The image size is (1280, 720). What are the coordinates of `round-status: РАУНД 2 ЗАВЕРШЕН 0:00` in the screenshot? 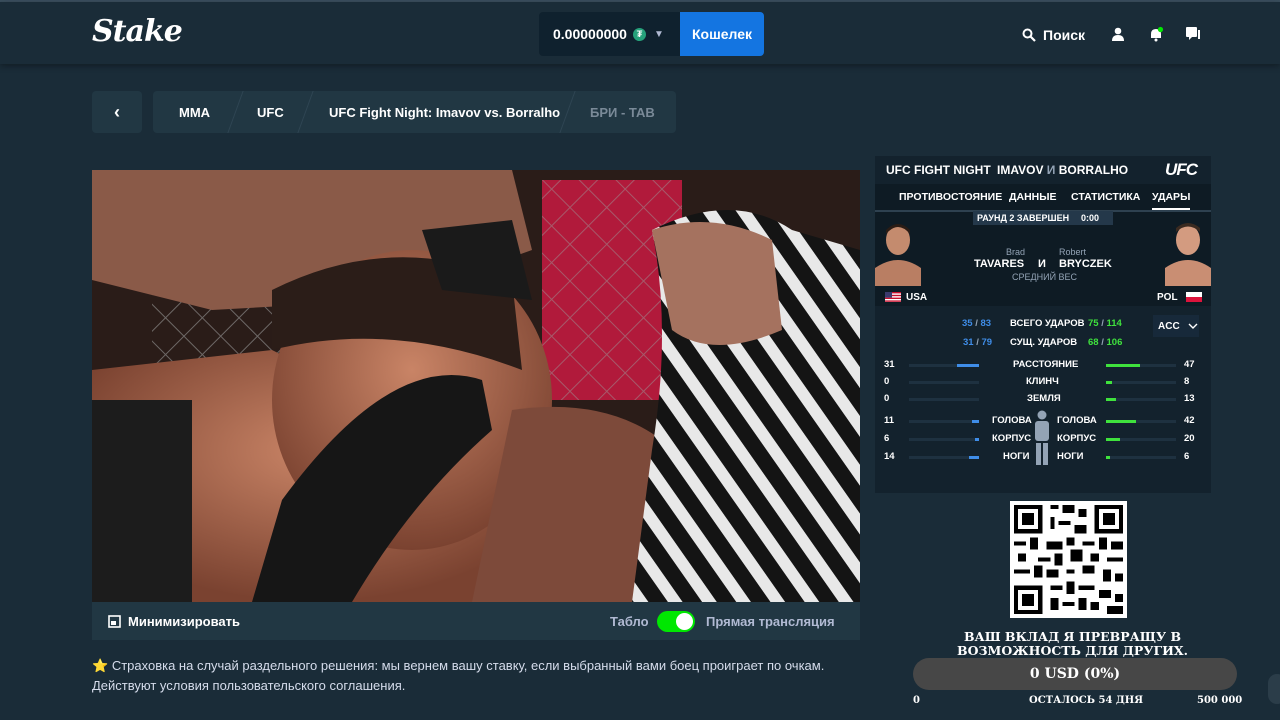 It's located at (1043, 218).